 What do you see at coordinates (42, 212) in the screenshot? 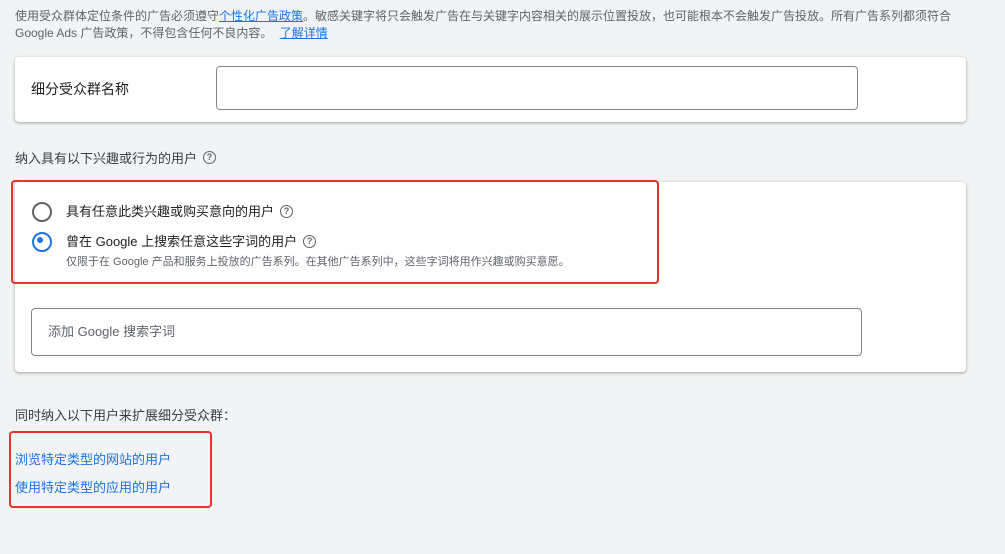
I see `radio-button-unchecked` at bounding box center [42, 212].